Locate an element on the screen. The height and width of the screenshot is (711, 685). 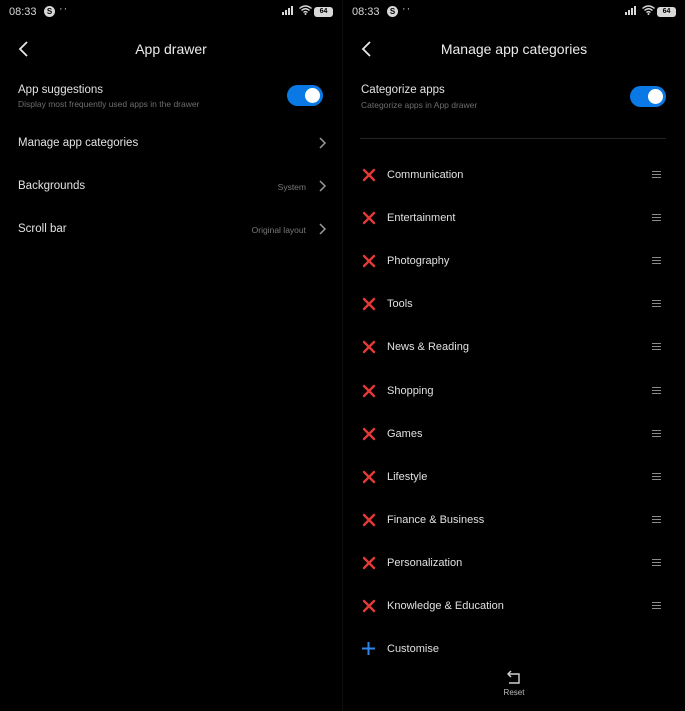
header: Manage app categories is located at coordinates (514, 49).